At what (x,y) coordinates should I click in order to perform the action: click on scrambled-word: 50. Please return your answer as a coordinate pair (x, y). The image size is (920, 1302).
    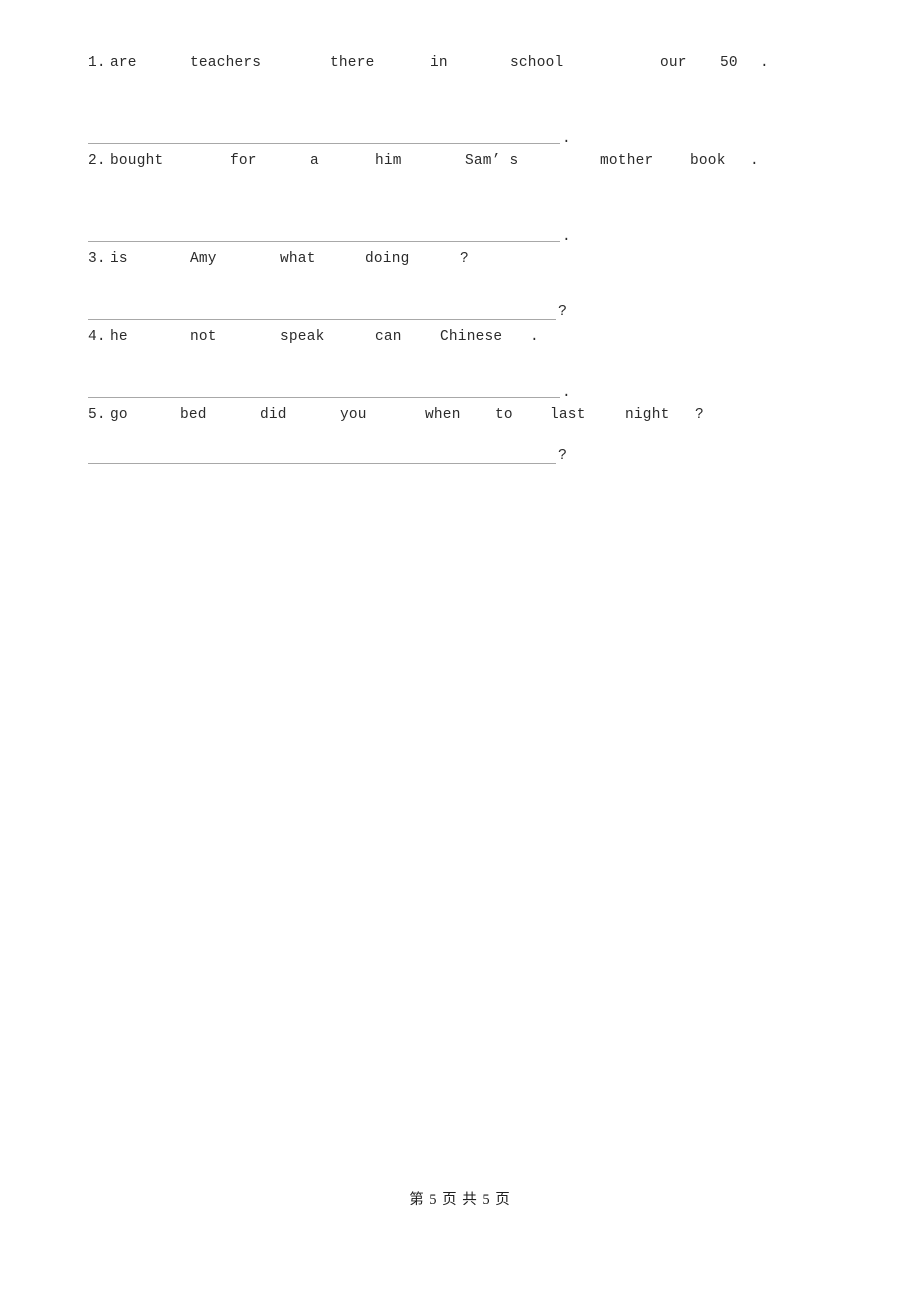
    Looking at the image, I should click on (729, 63).